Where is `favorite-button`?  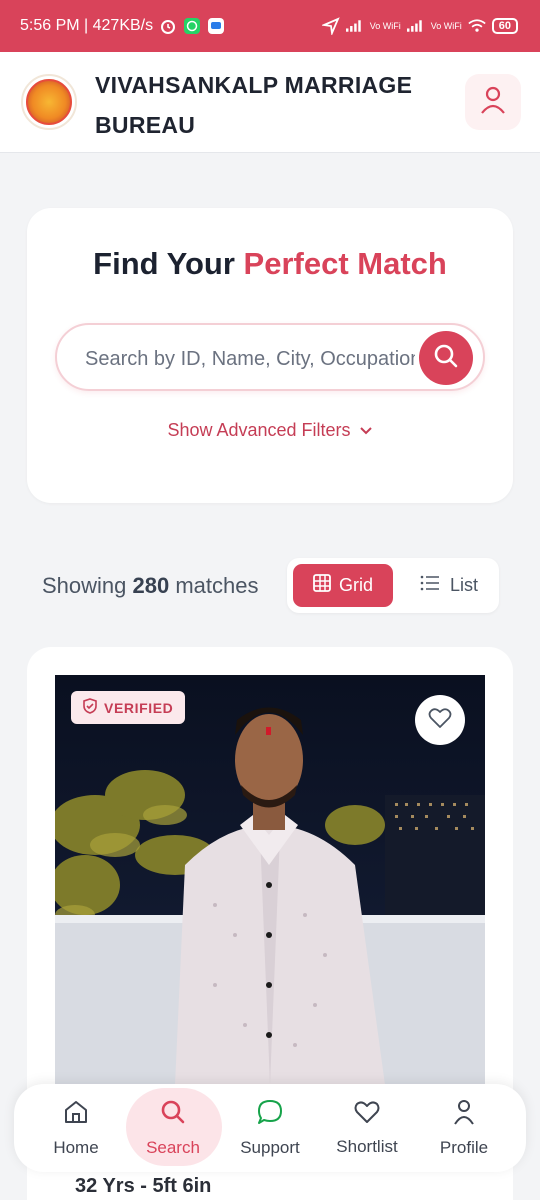 favorite-button is located at coordinates (440, 720).